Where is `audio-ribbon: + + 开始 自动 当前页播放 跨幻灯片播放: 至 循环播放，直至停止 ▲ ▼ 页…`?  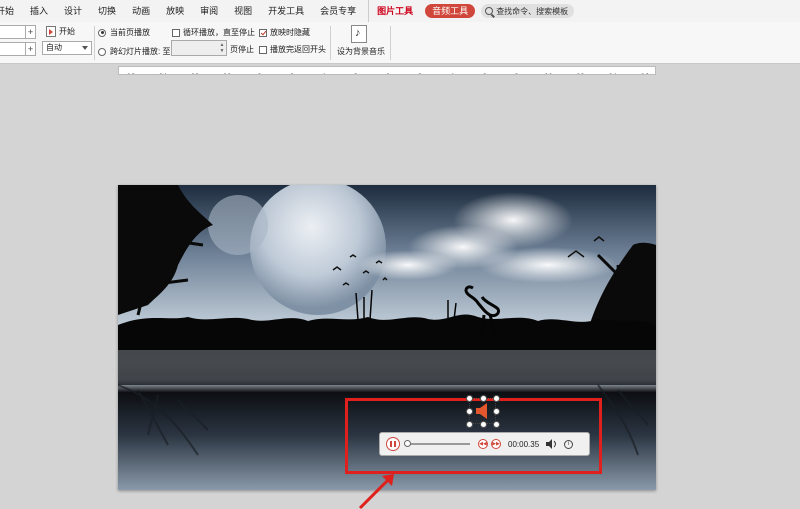
audio-ribbon: + + 开始 自动 当前页播放 跨幻灯片播放: 至 循环播放，直至停止 ▲ ▼ 页… is located at coordinates (400, 43).